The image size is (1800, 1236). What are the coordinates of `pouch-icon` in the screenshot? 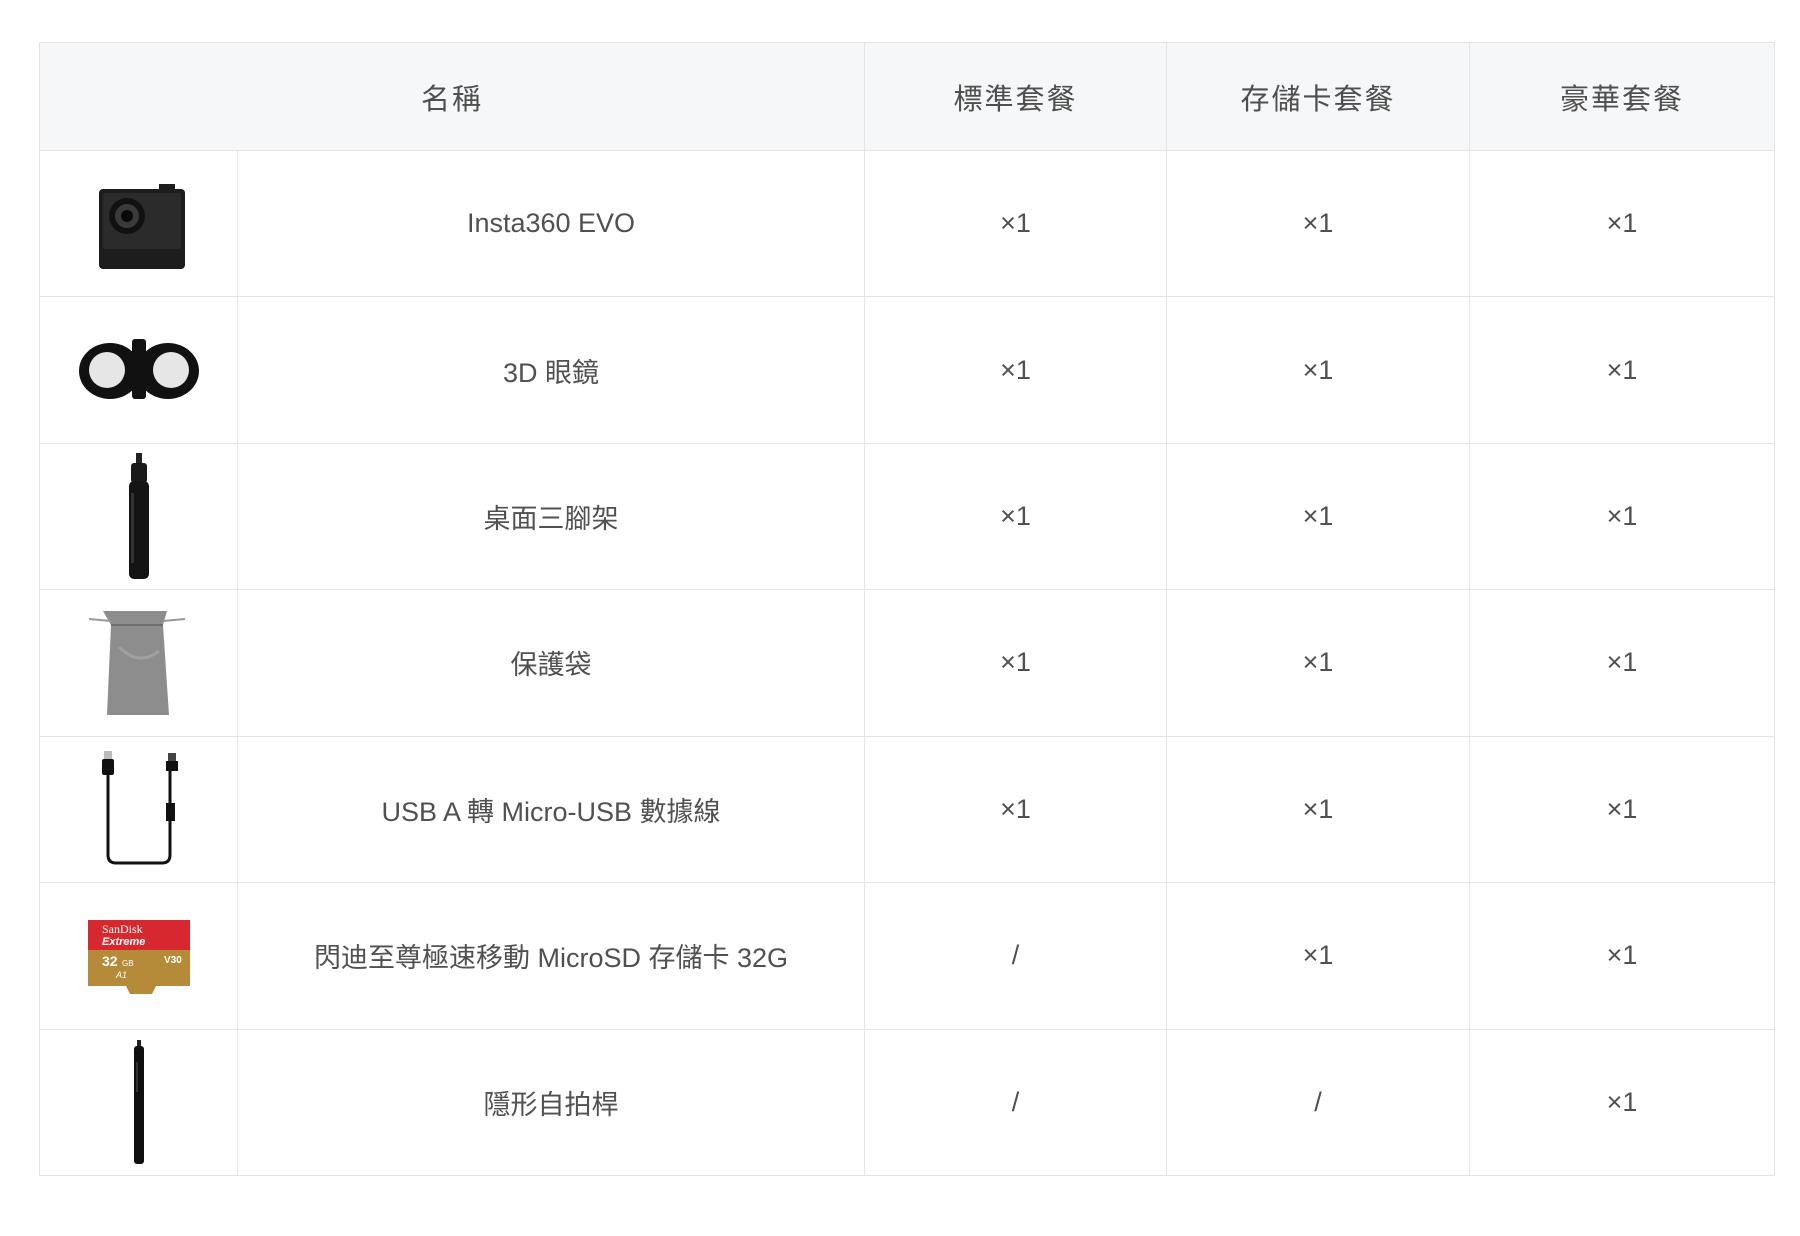 It's located at (136, 662).